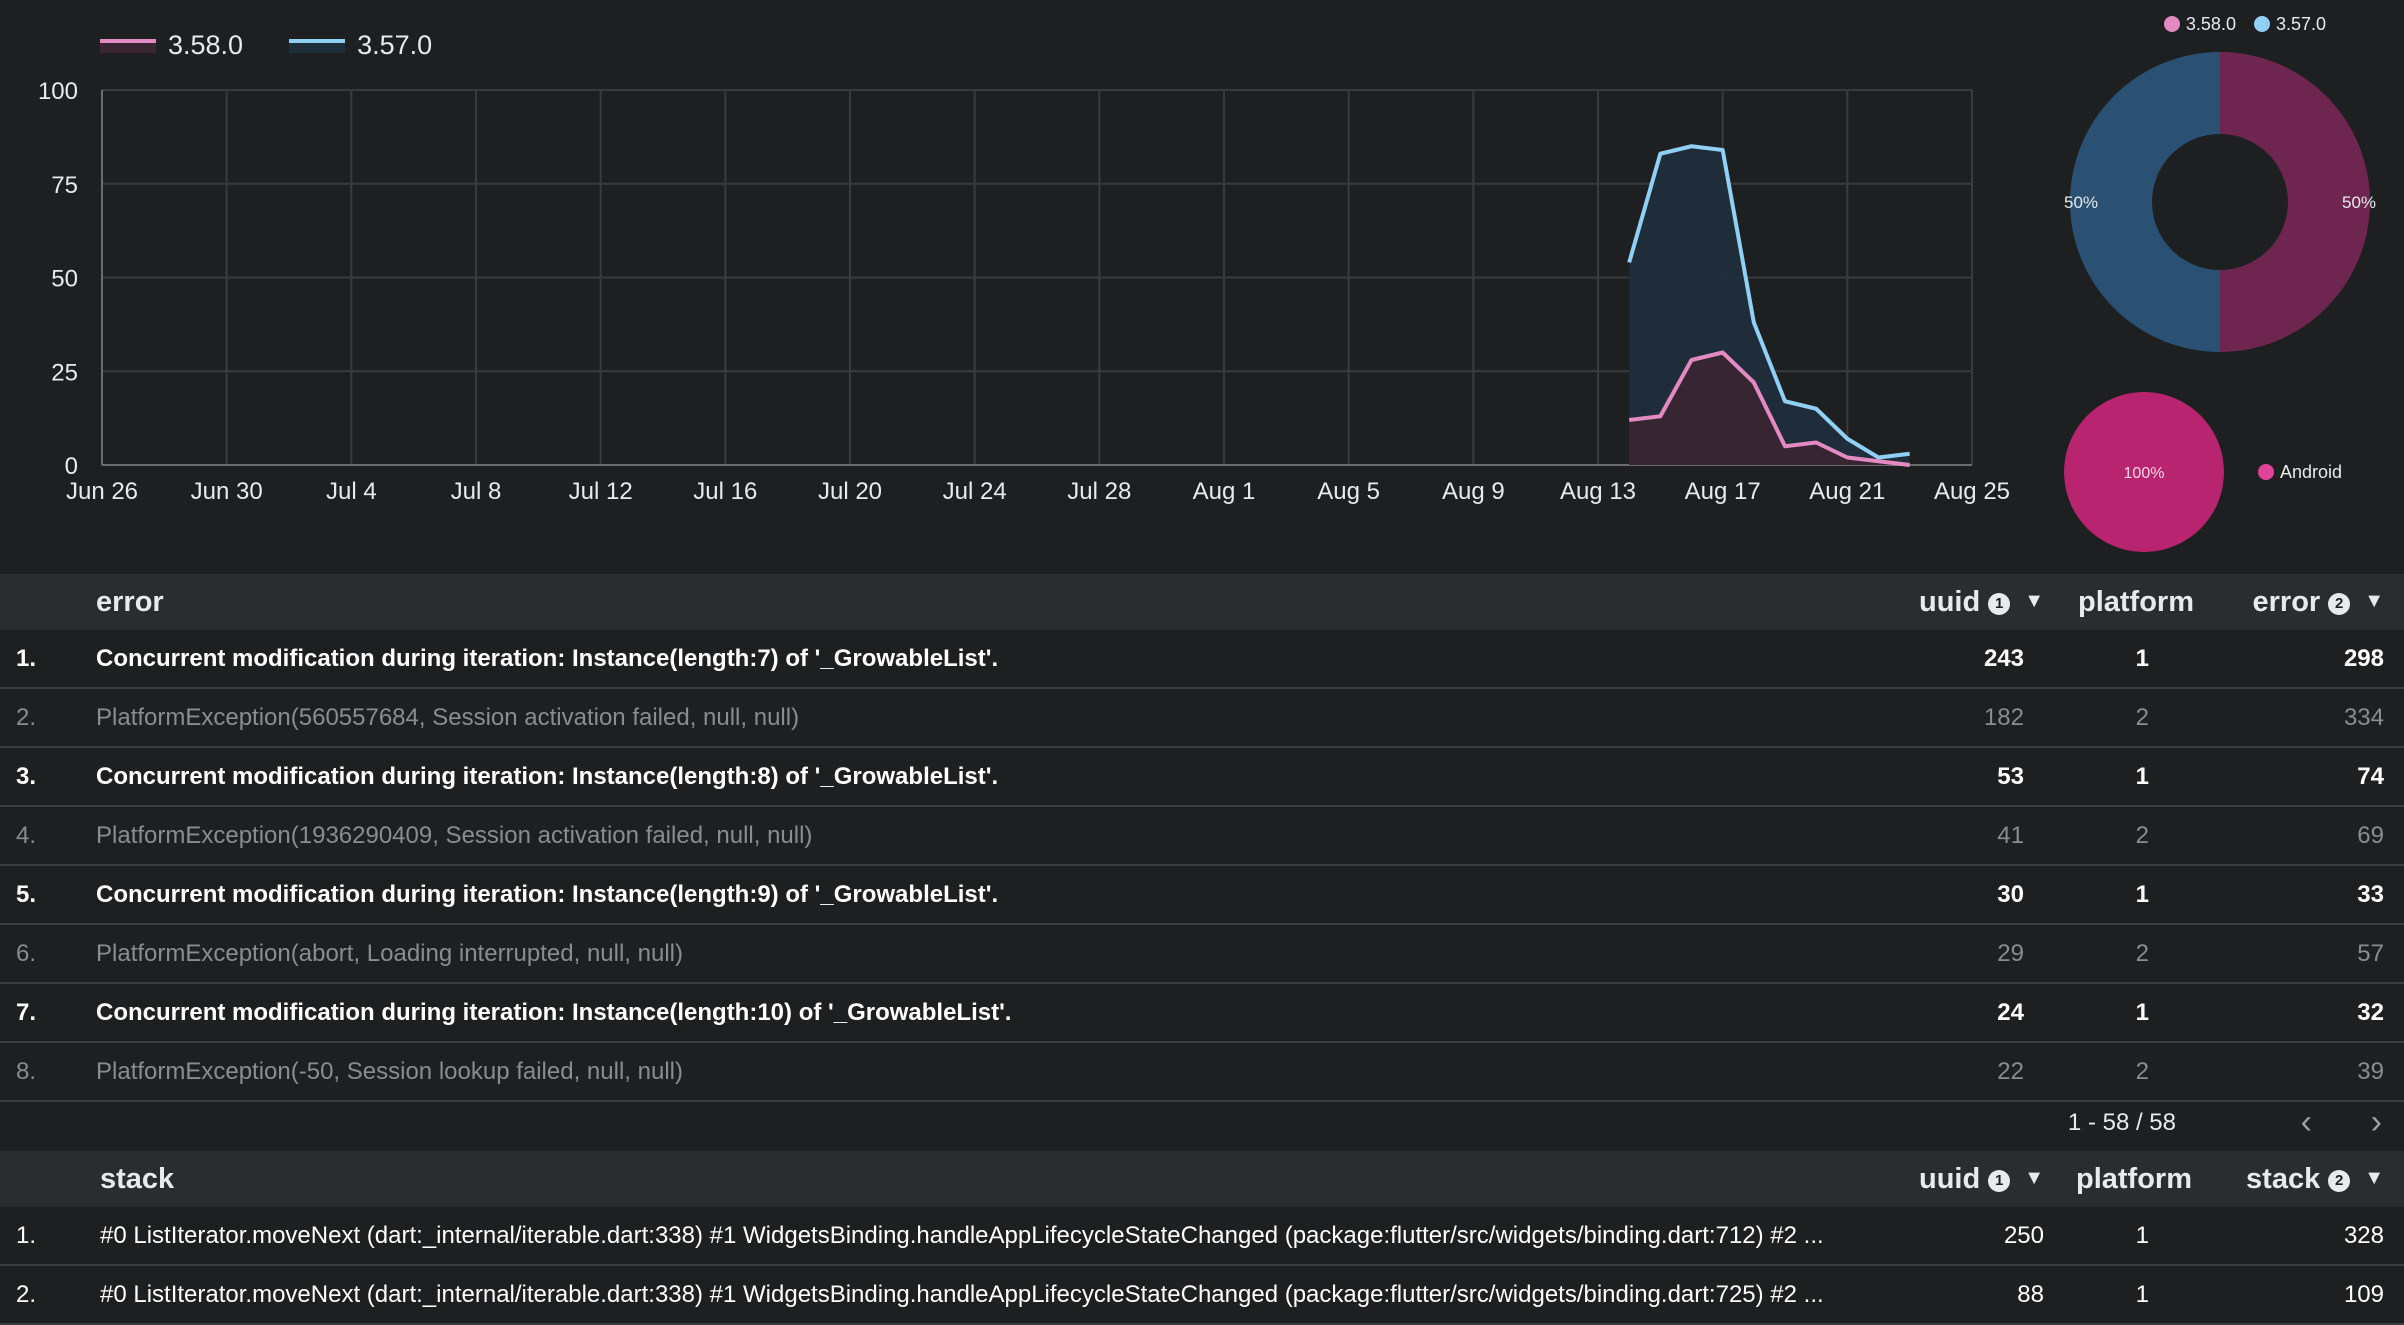 The height and width of the screenshot is (1325, 2404). I want to click on platform-legend-item-android: Android, so click(2300, 472).